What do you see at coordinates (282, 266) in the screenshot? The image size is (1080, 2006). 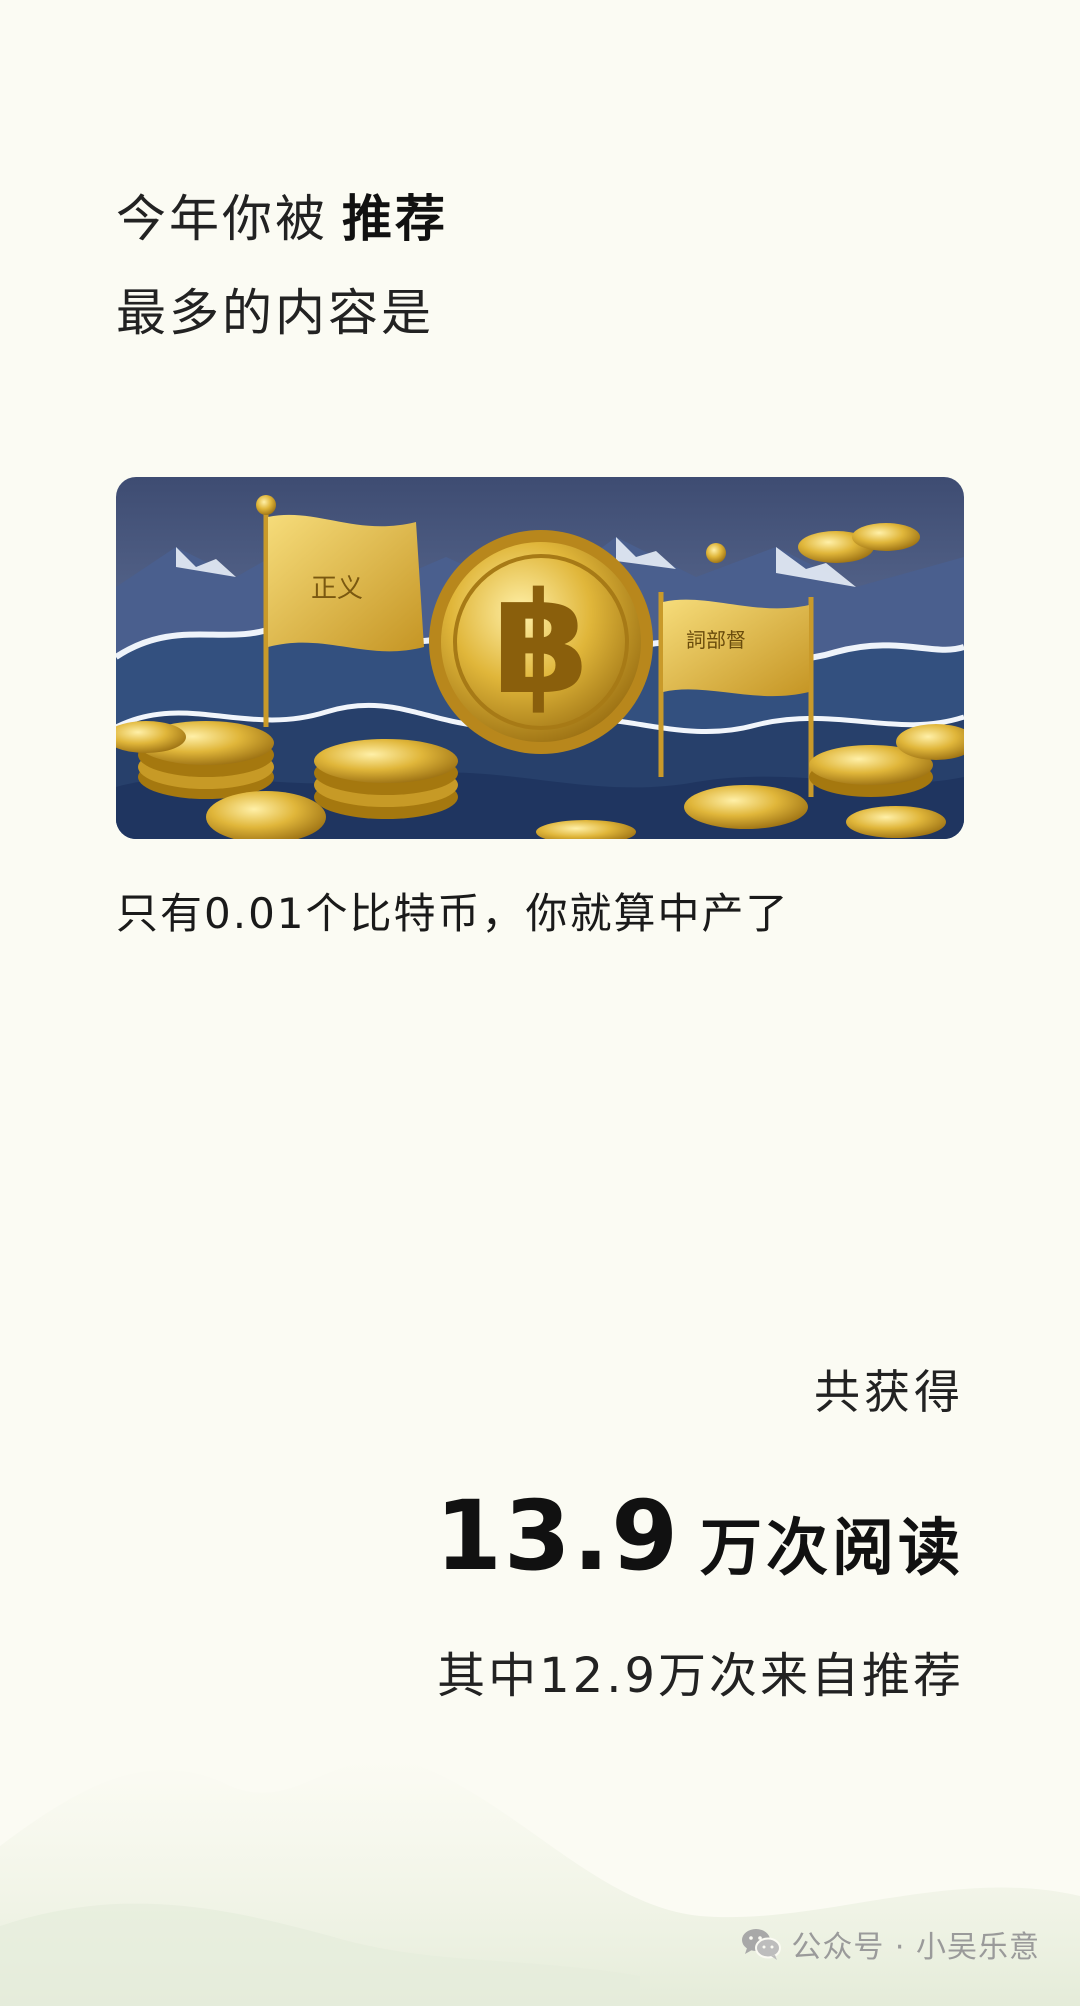 I see `headline: 今年你被 推荐 最多的内容是` at bounding box center [282, 266].